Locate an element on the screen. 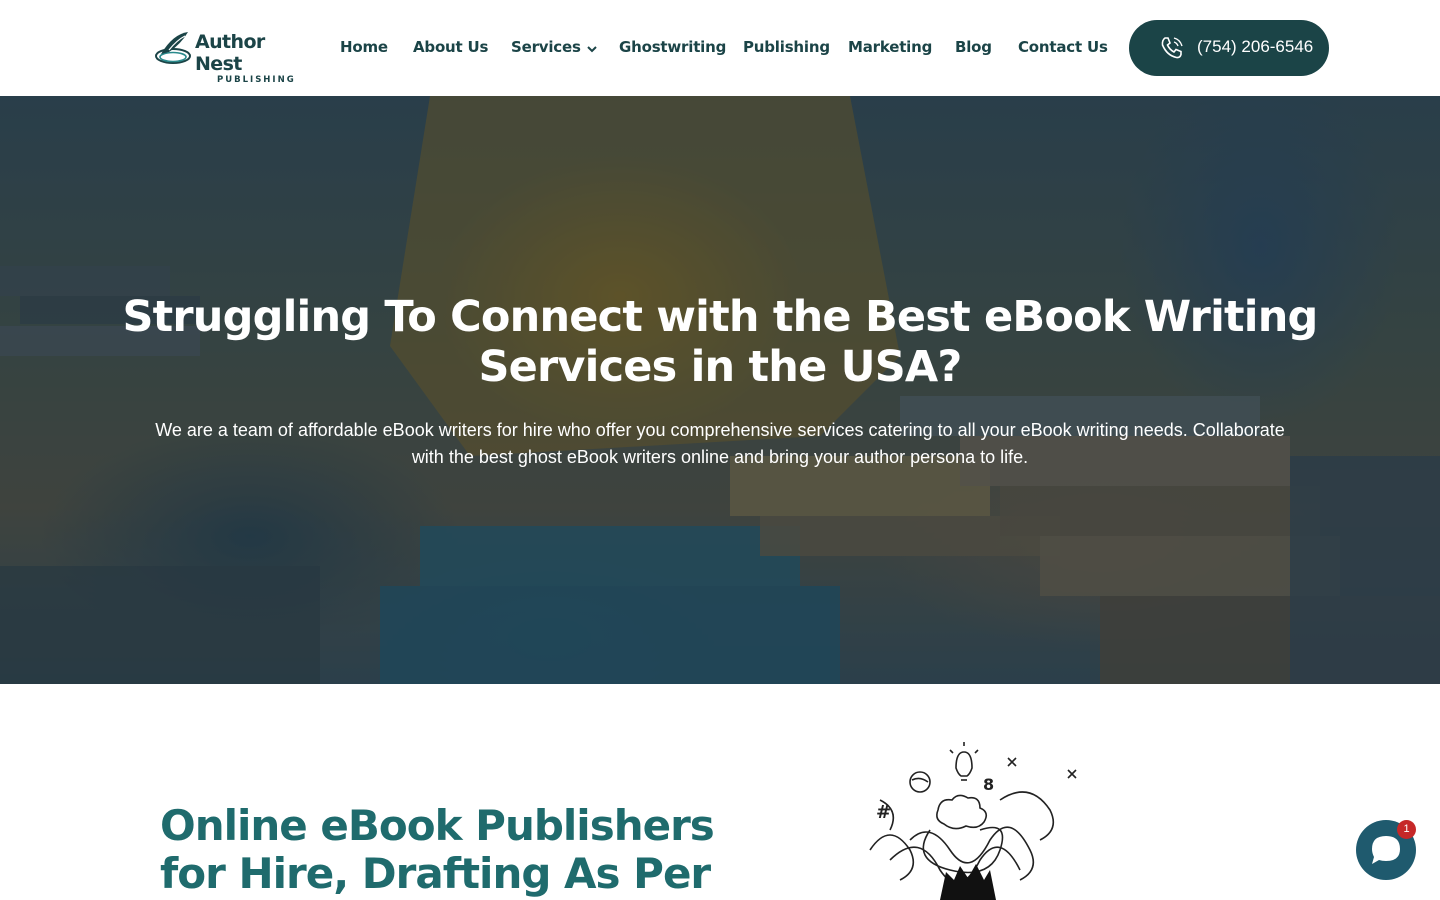 The width and height of the screenshot is (1440, 900). phone-icon is located at coordinates (1172, 48).